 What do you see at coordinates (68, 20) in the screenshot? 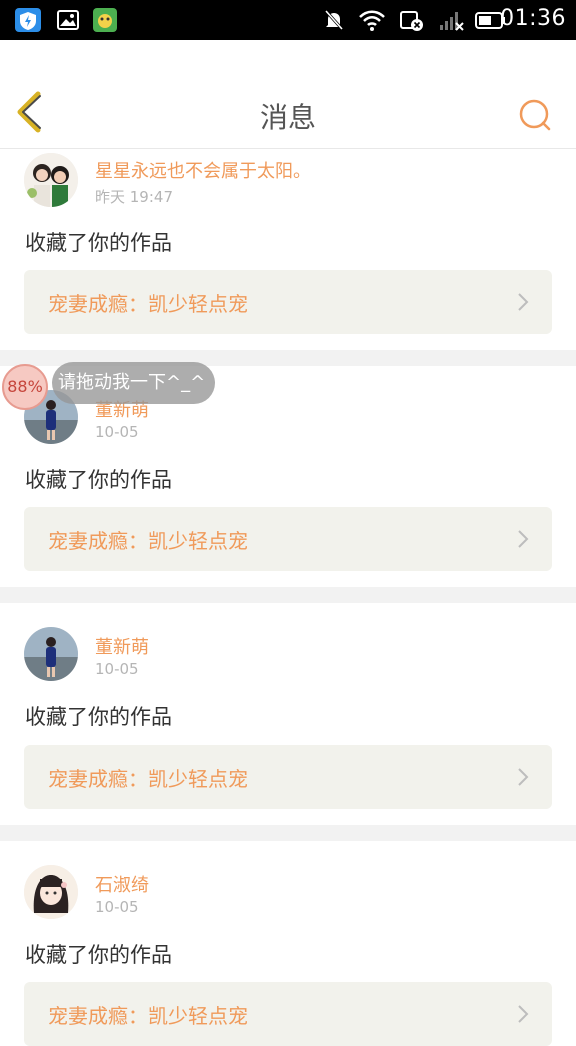
I see `gallery-icon` at bounding box center [68, 20].